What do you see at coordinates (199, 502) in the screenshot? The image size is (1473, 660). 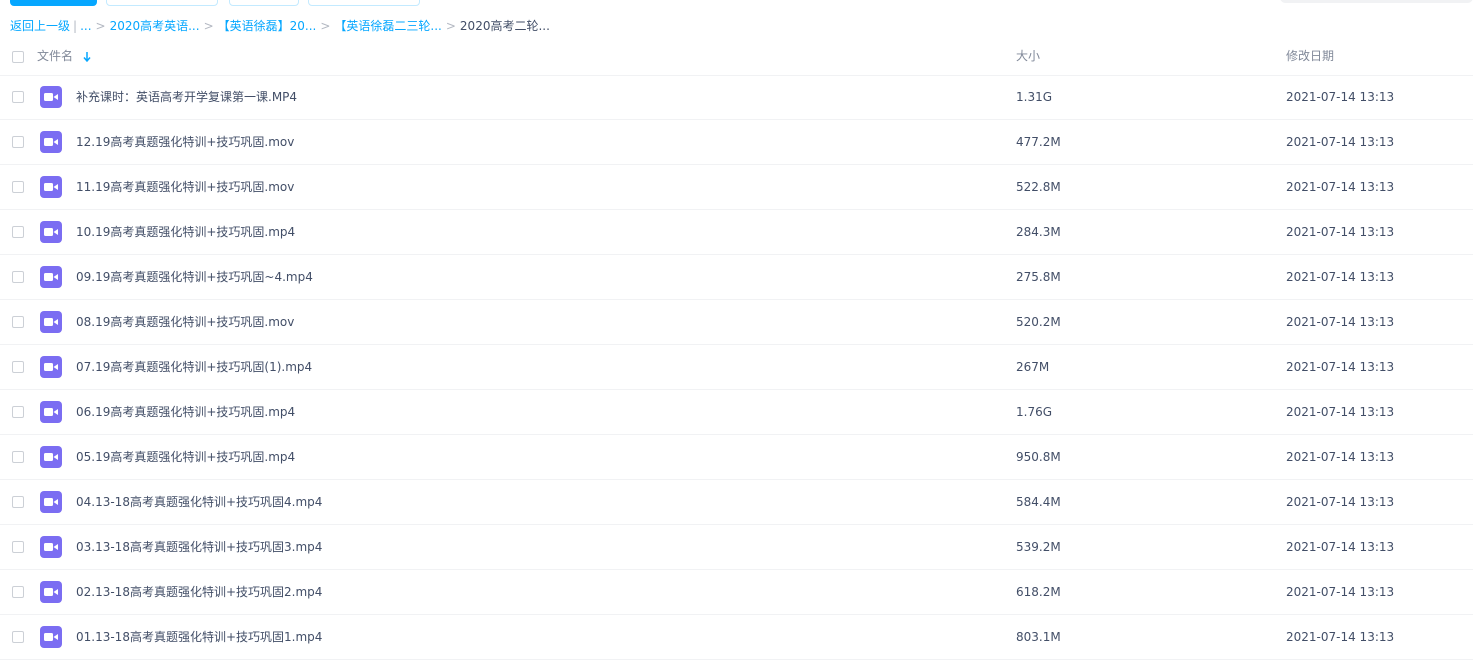 I see `file-name: 04.13-18高考真题强化特训+技巧巩固4.mp4` at bounding box center [199, 502].